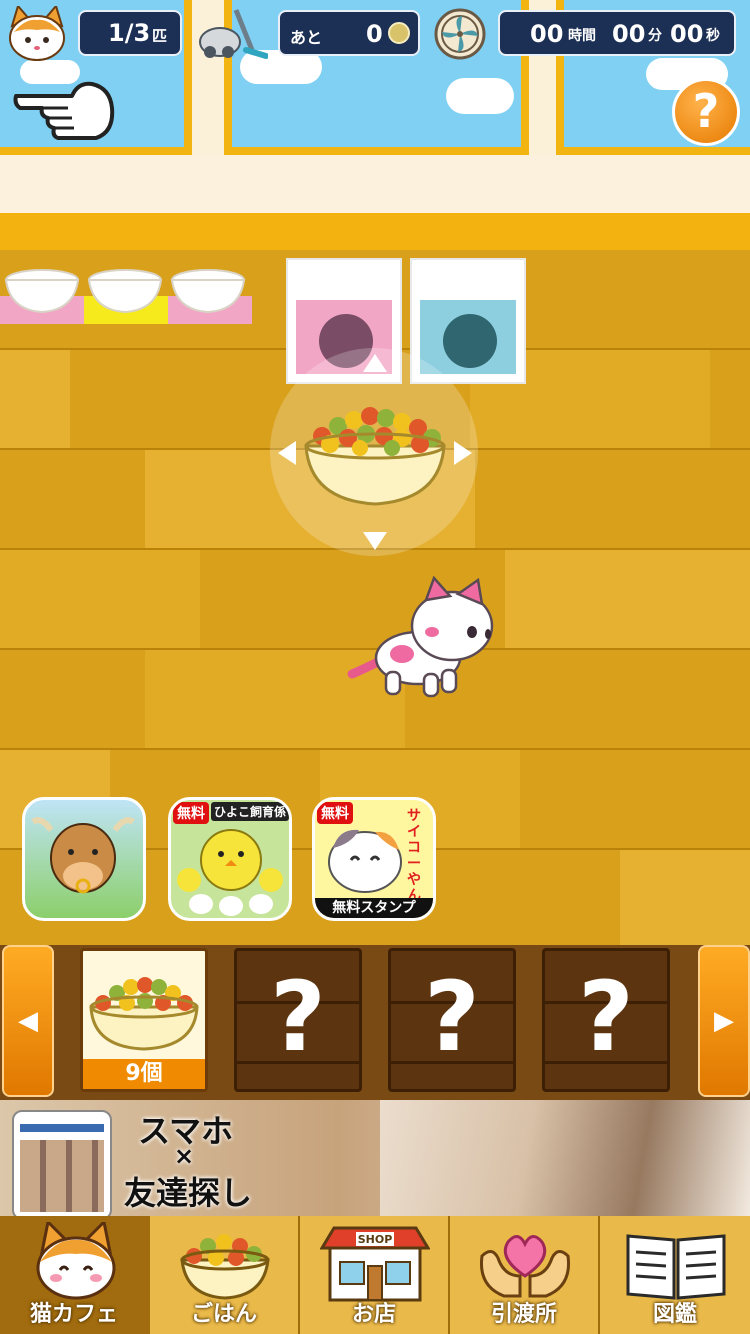  What do you see at coordinates (28, 1021) in the screenshot?
I see `tray-scroll-left-button: ◀` at bounding box center [28, 1021].